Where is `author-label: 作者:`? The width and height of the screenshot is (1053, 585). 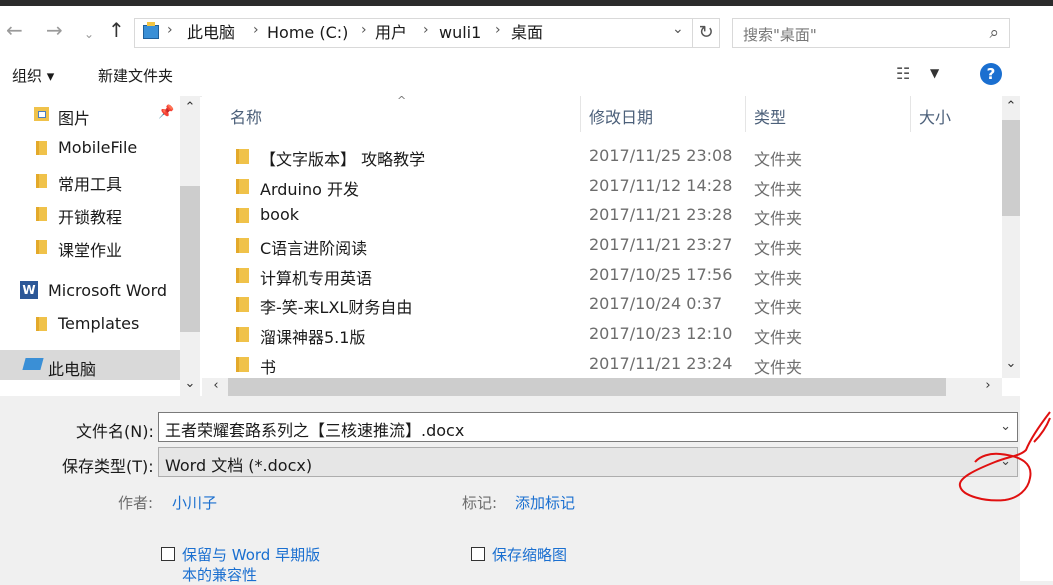 author-label: 作者: is located at coordinates (136, 503).